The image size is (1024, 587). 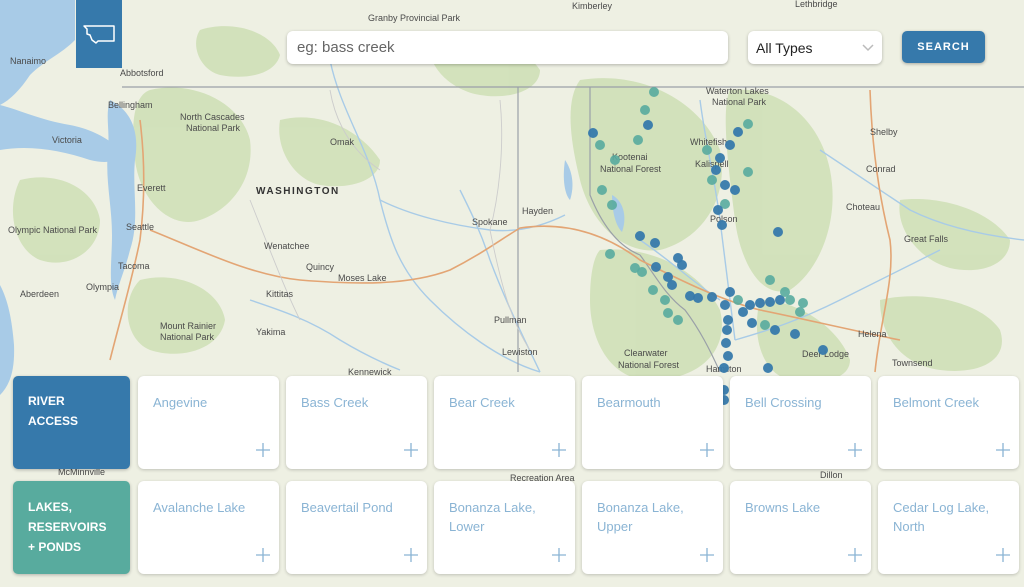 I want to click on site-card-beavertail-pond: Beavertail Pond, so click(x=356, y=527).